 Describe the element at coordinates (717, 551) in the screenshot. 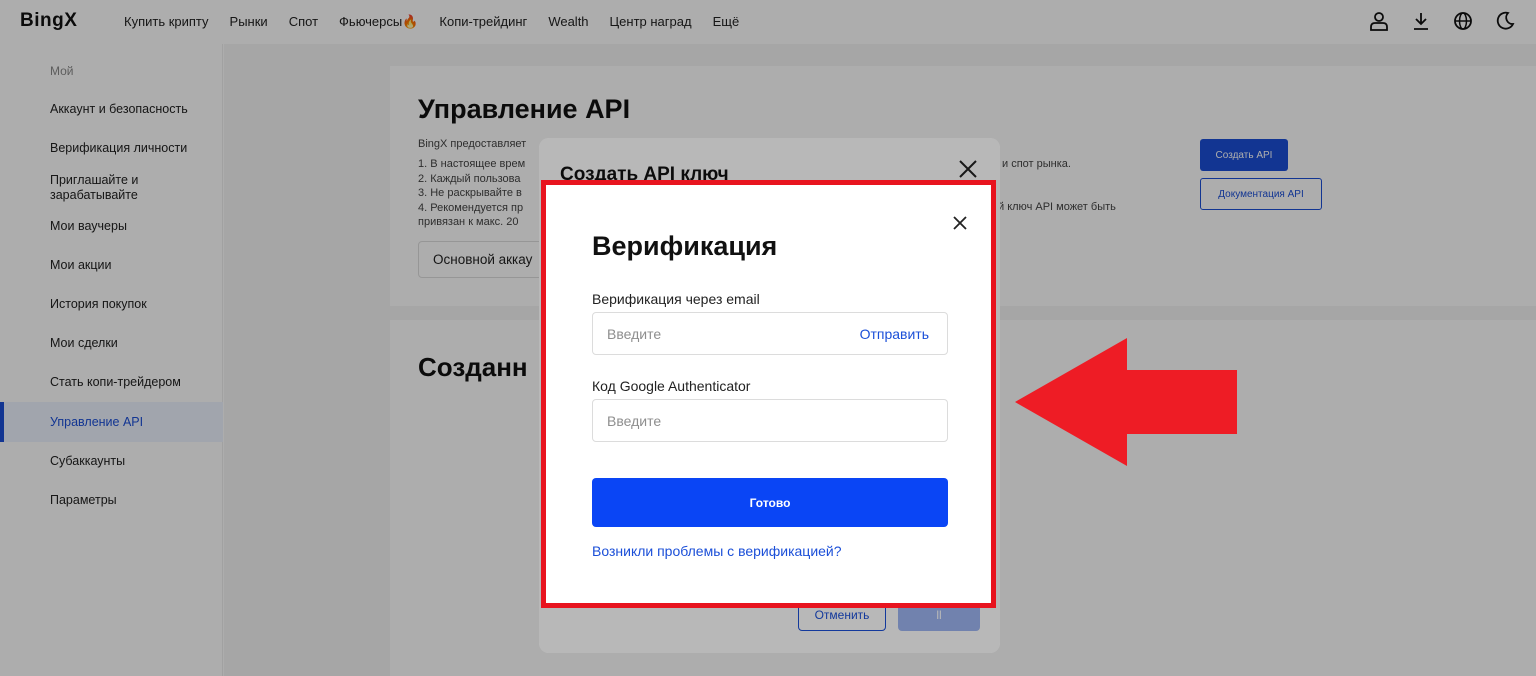

I see `verification-help-link: Возникли проблемы с верификацией?` at that location.